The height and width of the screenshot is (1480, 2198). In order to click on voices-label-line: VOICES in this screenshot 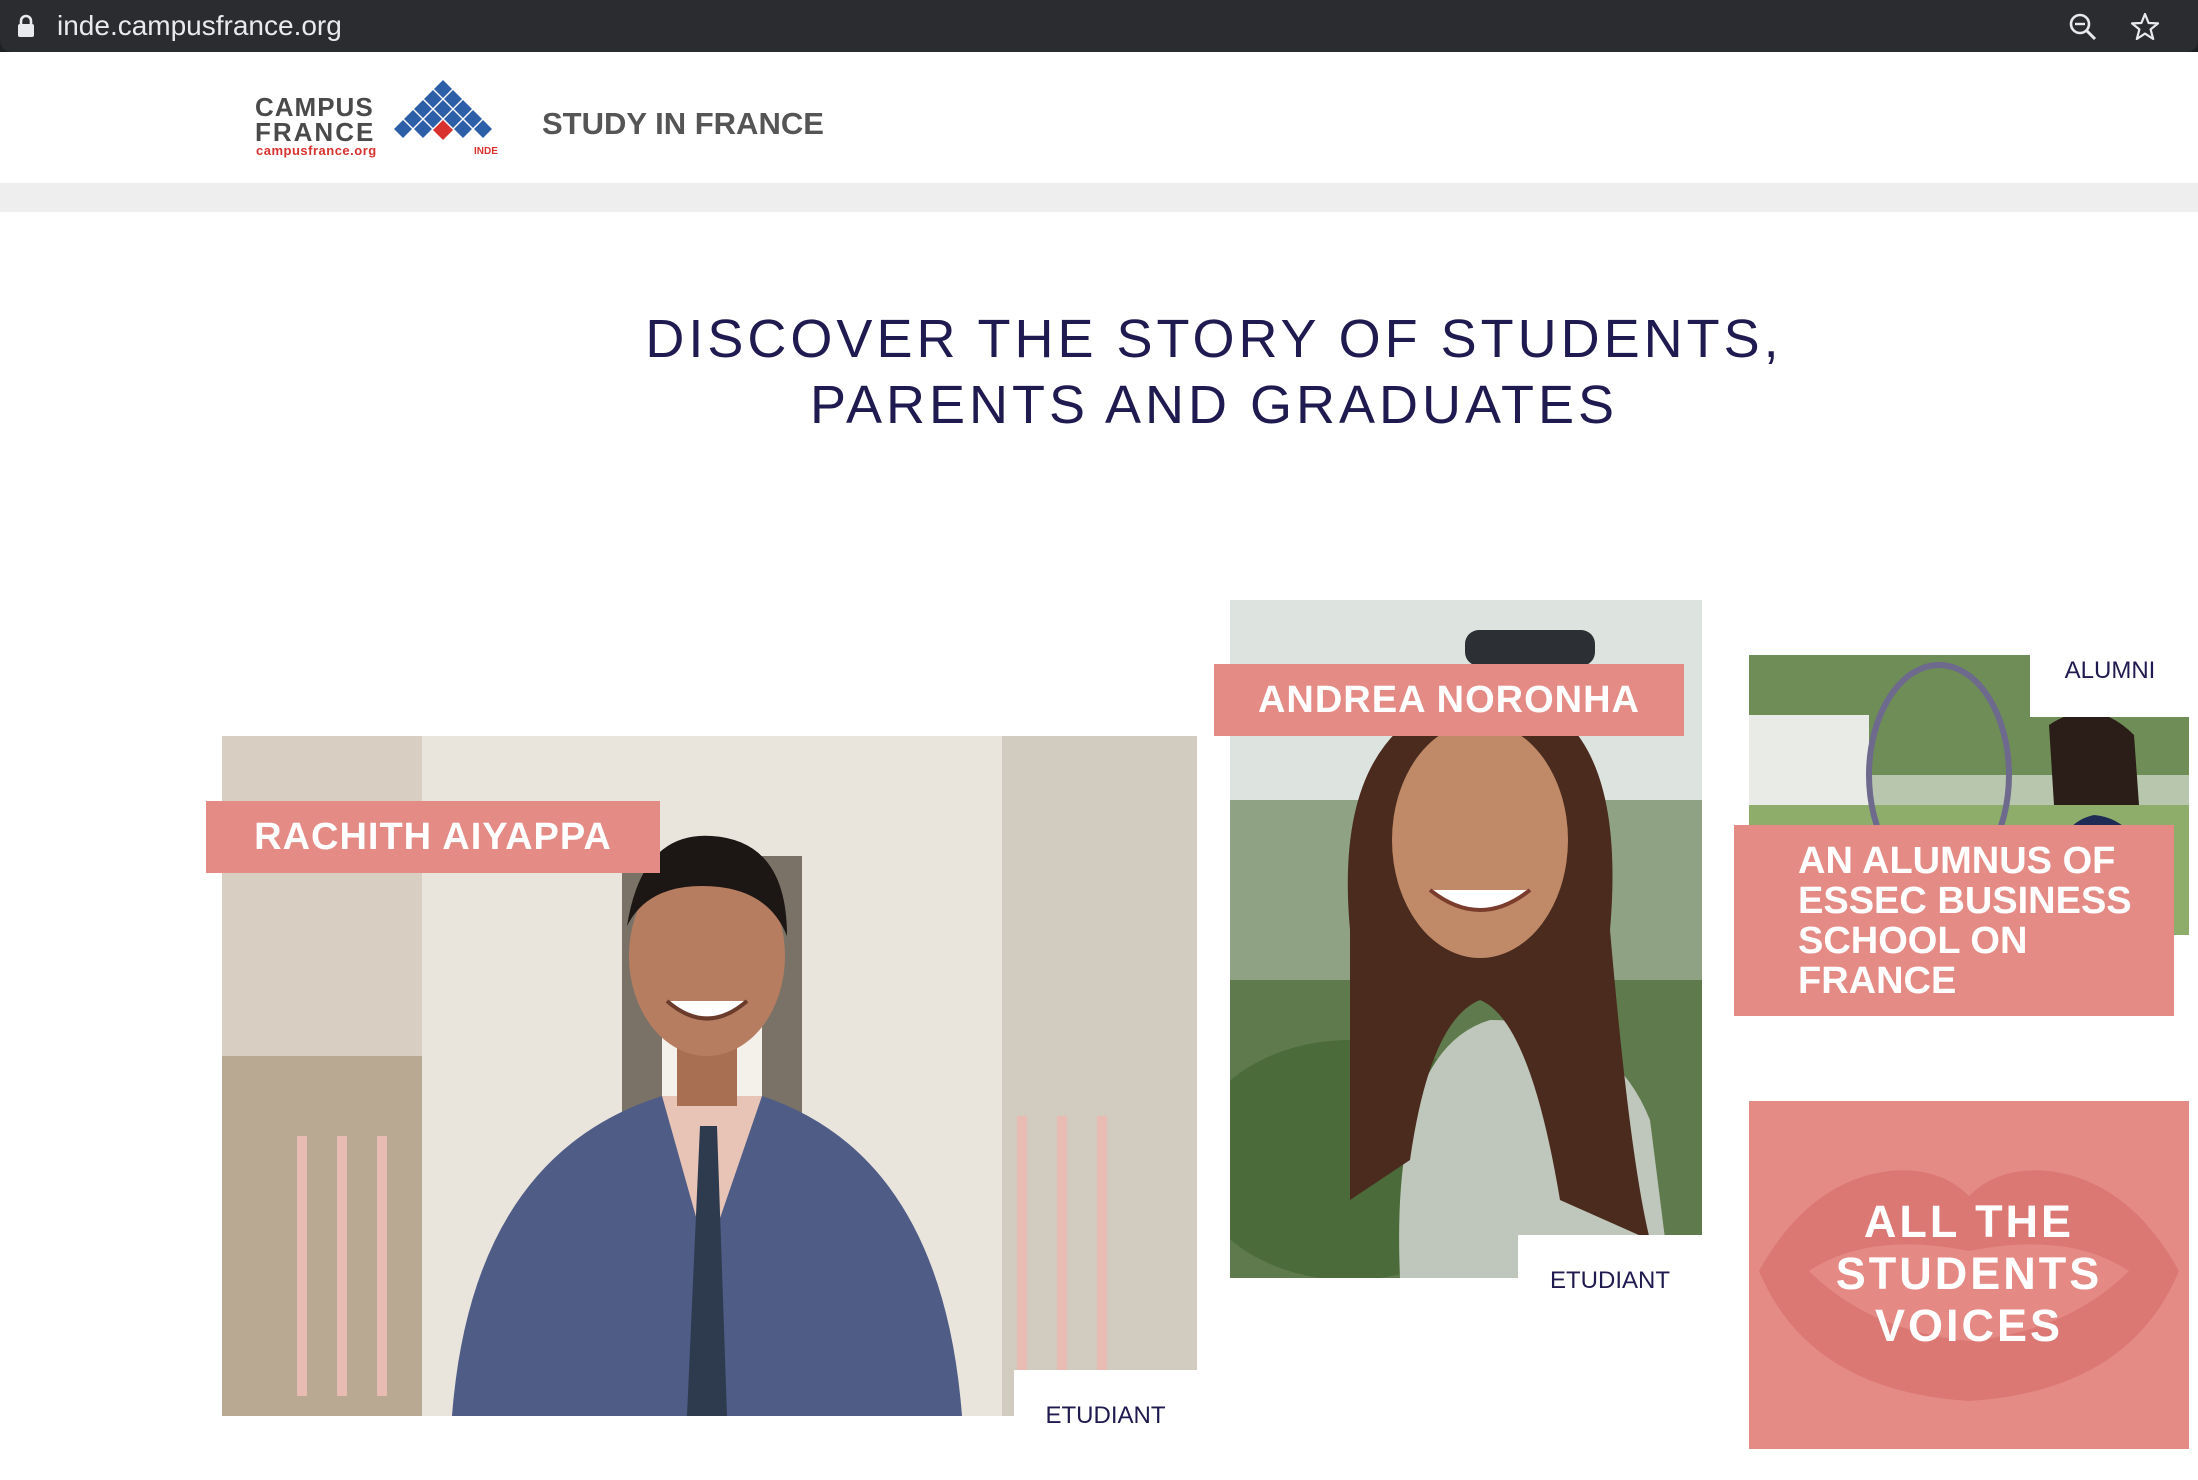, I will do `click(1969, 1325)`.